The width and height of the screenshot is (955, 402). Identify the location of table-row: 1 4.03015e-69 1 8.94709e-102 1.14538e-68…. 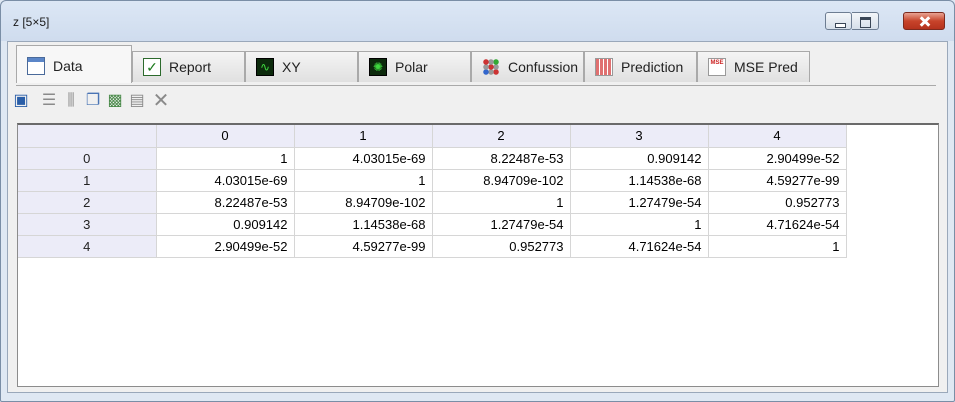
(432, 180).